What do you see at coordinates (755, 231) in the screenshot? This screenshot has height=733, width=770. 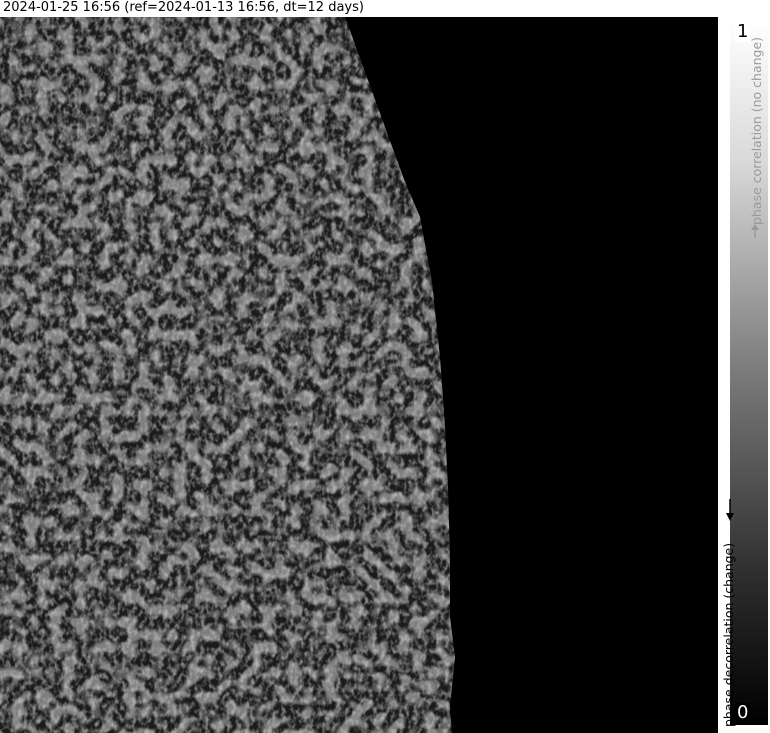 I see `arrow-up-icon` at bounding box center [755, 231].